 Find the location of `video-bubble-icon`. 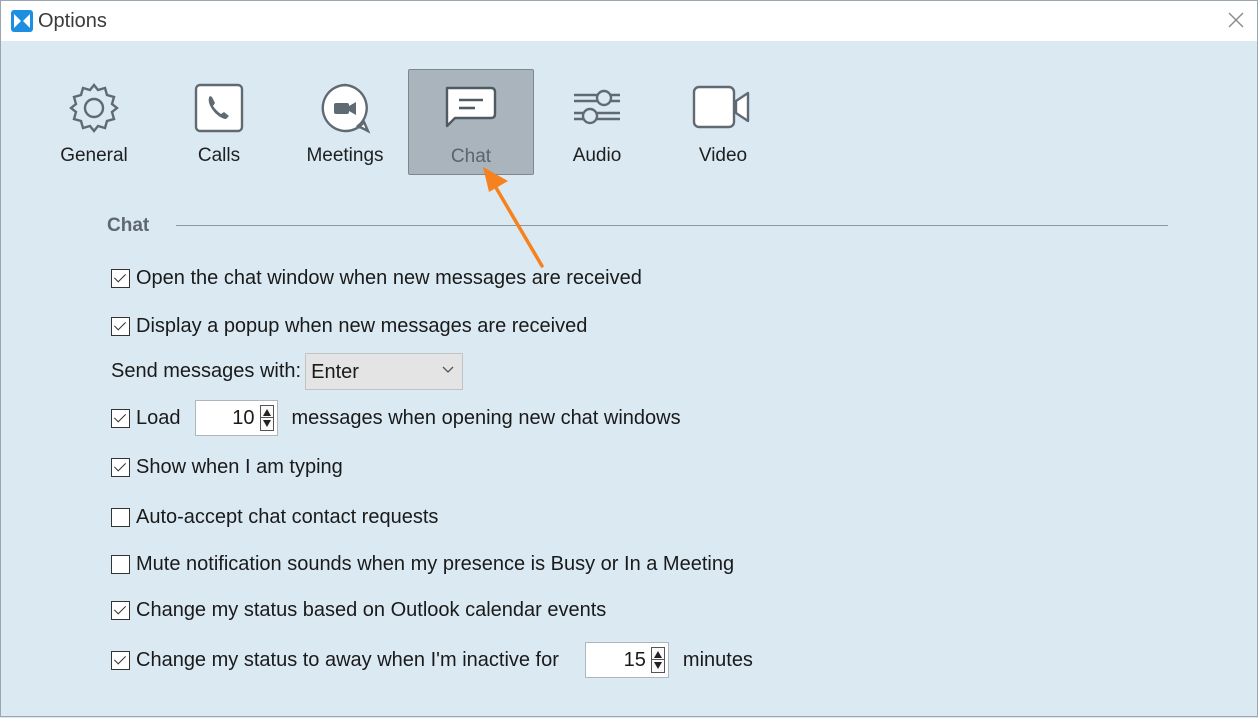

video-bubble-icon is located at coordinates (346, 108).